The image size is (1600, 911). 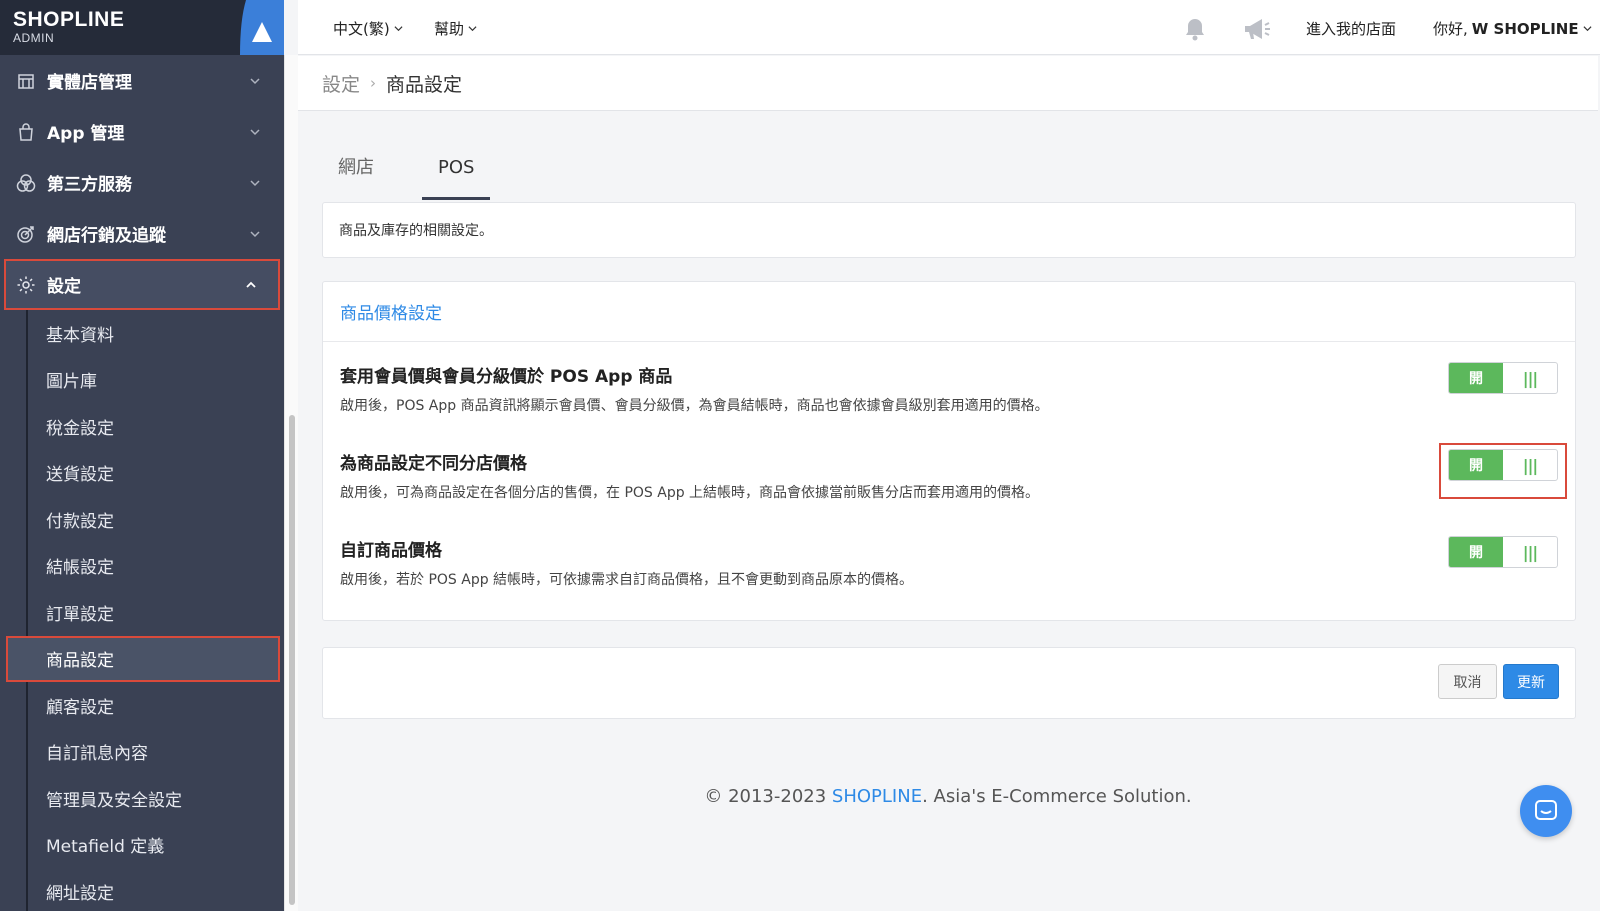 What do you see at coordinates (26, 132) in the screenshot?
I see `shopping-bag-icon` at bounding box center [26, 132].